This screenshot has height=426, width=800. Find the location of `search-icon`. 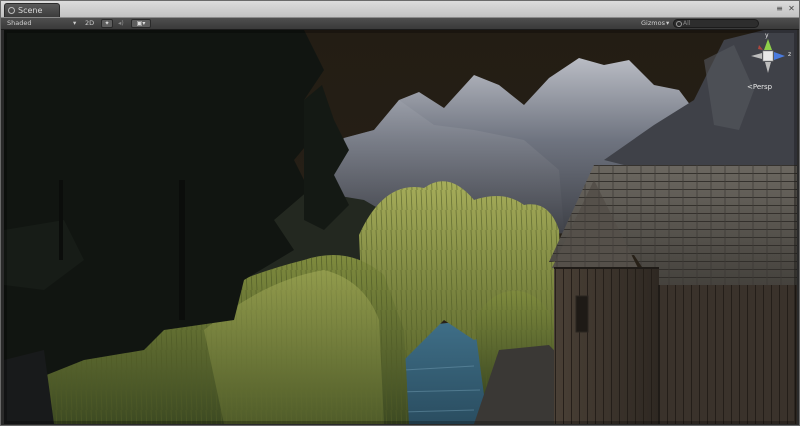

search-icon is located at coordinates (679, 24).